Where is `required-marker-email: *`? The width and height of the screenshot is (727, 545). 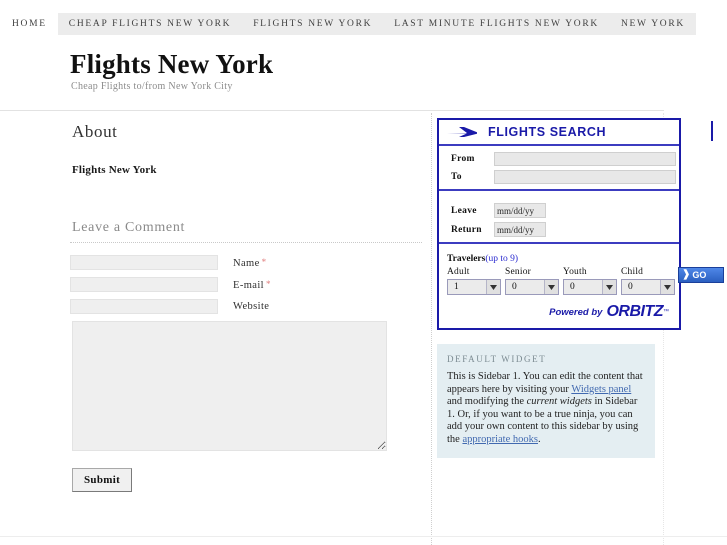
required-marker-email: * is located at coordinates (268, 283).